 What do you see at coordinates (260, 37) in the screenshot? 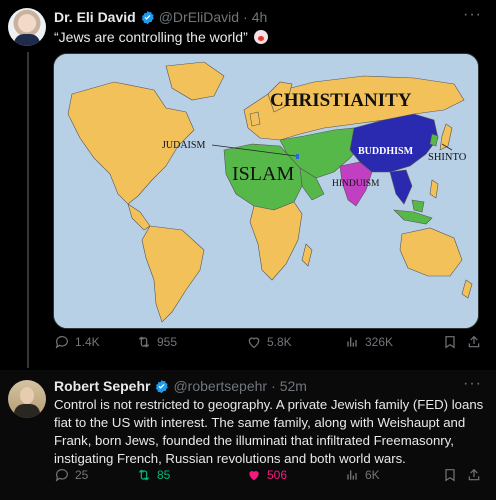
I see `clown-emoji-icon` at bounding box center [260, 37].